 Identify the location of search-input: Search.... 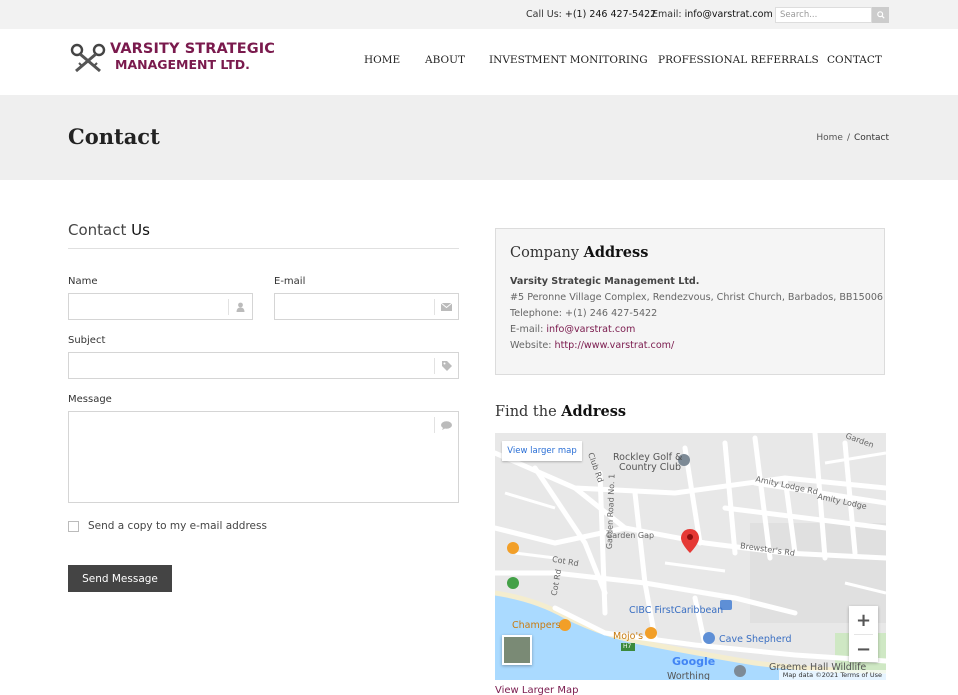
(823, 15).